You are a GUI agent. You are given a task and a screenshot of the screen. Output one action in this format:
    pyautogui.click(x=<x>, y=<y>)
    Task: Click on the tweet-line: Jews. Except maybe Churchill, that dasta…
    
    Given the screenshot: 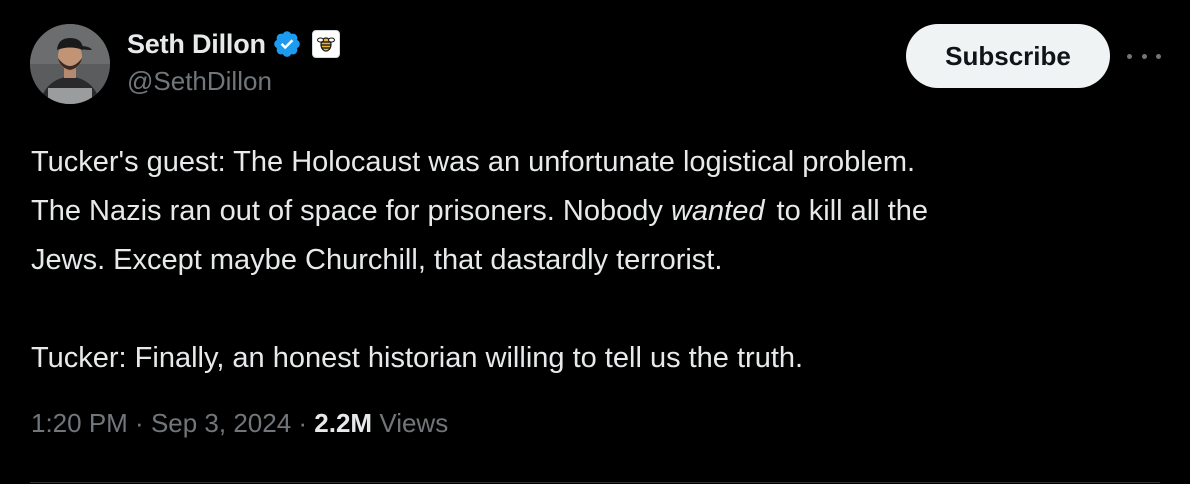 What is the action you would take?
    pyautogui.click(x=377, y=260)
    